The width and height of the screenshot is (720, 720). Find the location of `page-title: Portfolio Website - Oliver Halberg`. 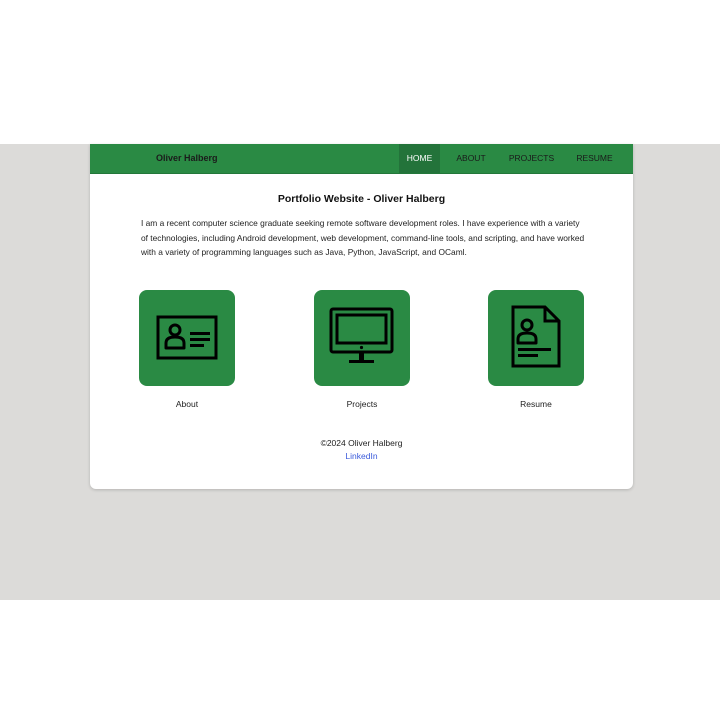

page-title: Portfolio Website - Oliver Halberg is located at coordinates (361, 199).